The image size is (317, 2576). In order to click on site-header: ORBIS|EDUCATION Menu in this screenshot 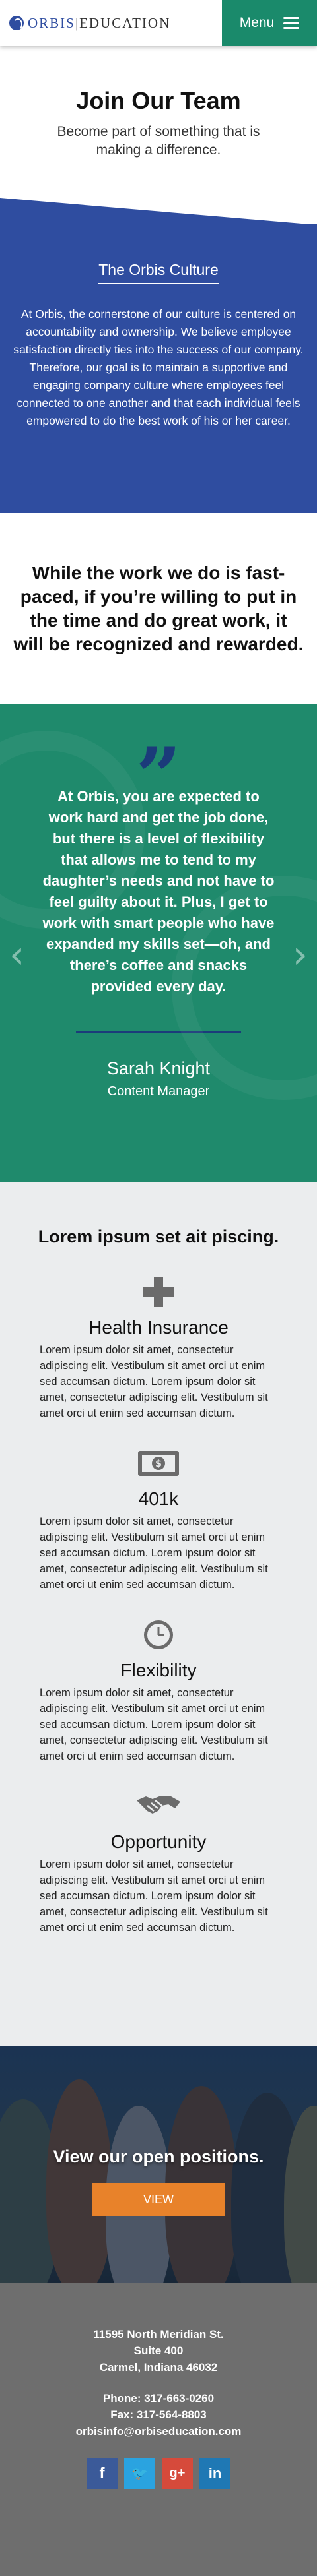, I will do `click(158, 23)`.